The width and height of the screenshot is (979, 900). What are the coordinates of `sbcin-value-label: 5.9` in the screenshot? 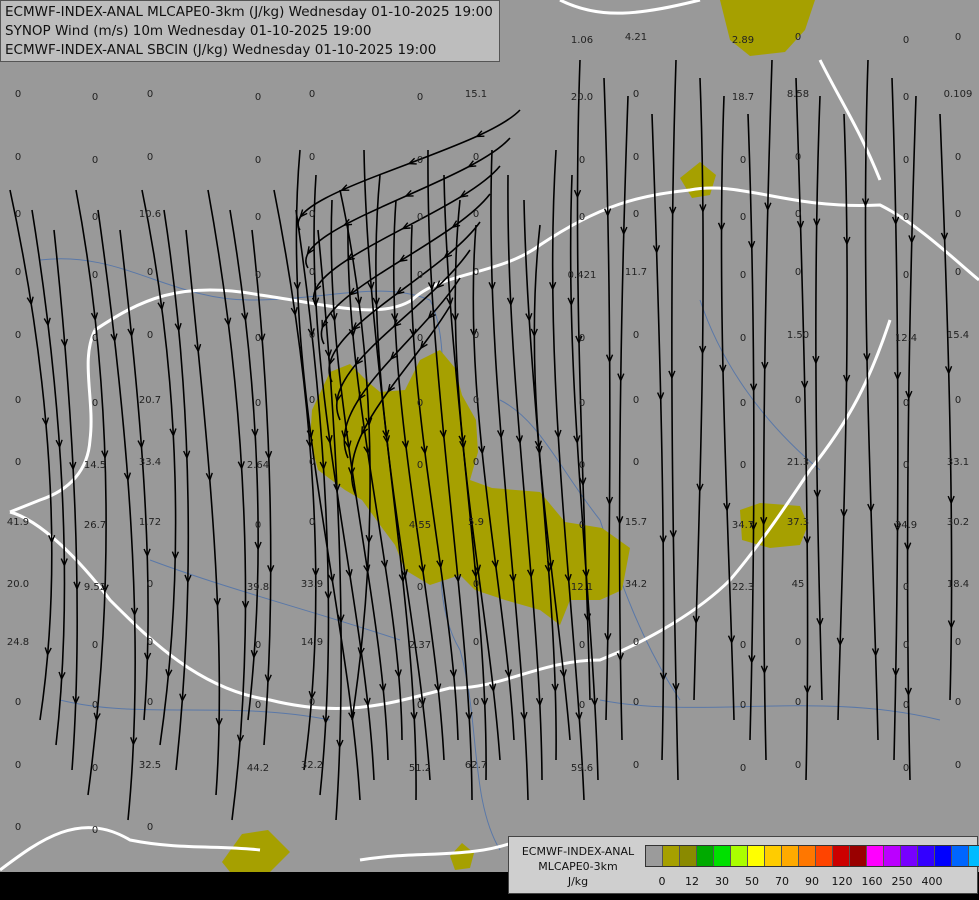 It's located at (476, 522).